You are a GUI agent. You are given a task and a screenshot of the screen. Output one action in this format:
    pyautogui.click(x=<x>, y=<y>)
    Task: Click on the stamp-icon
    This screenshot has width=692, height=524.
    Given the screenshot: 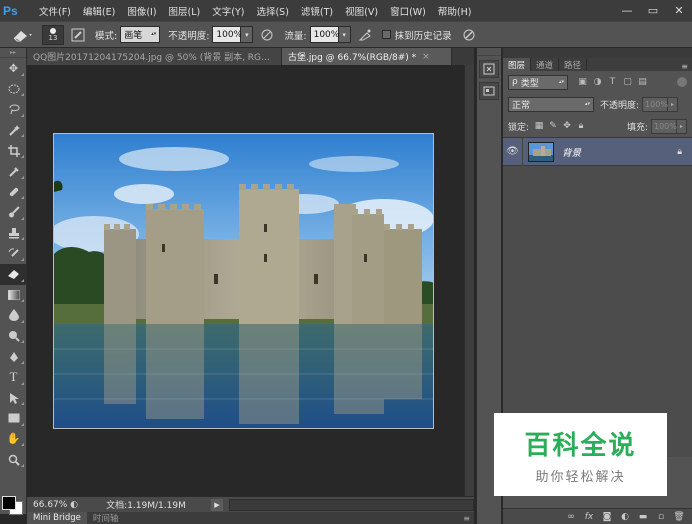 What is the action you would take?
    pyautogui.click(x=13, y=233)
    